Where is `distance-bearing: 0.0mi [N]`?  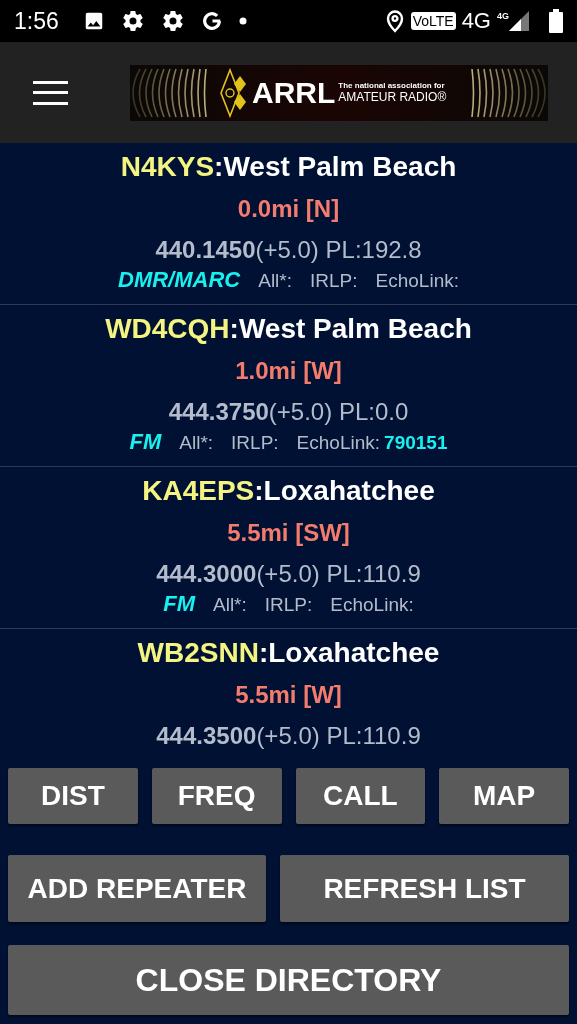
distance-bearing: 0.0mi [N] is located at coordinates (288, 209).